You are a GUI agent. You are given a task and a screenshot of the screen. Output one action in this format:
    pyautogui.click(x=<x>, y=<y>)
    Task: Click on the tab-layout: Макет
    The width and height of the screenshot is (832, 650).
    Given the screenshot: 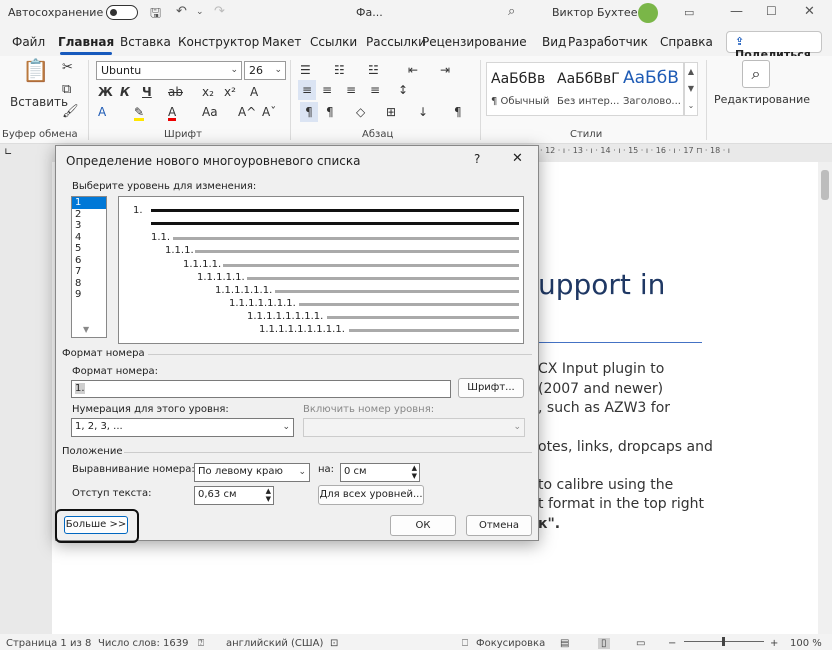 What is the action you would take?
    pyautogui.click(x=281, y=42)
    